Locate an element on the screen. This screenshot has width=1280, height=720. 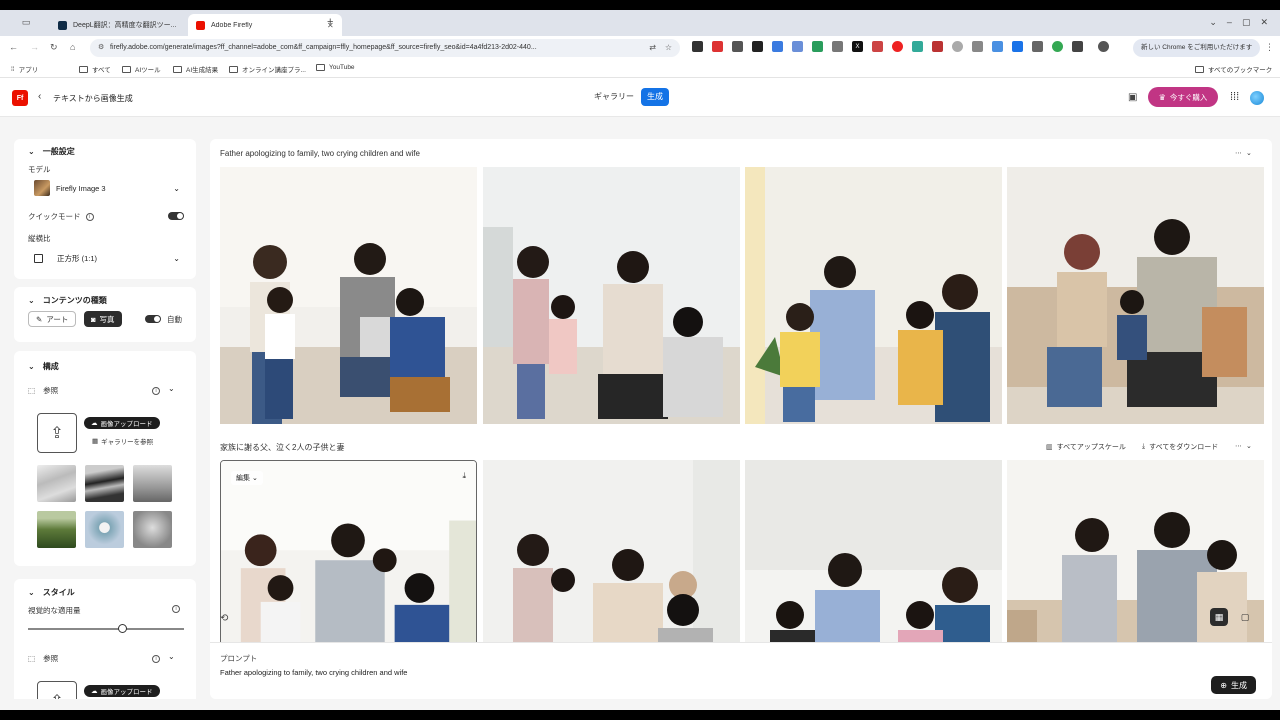
bookmark-folder: YouTube is located at coordinates (335, 67).